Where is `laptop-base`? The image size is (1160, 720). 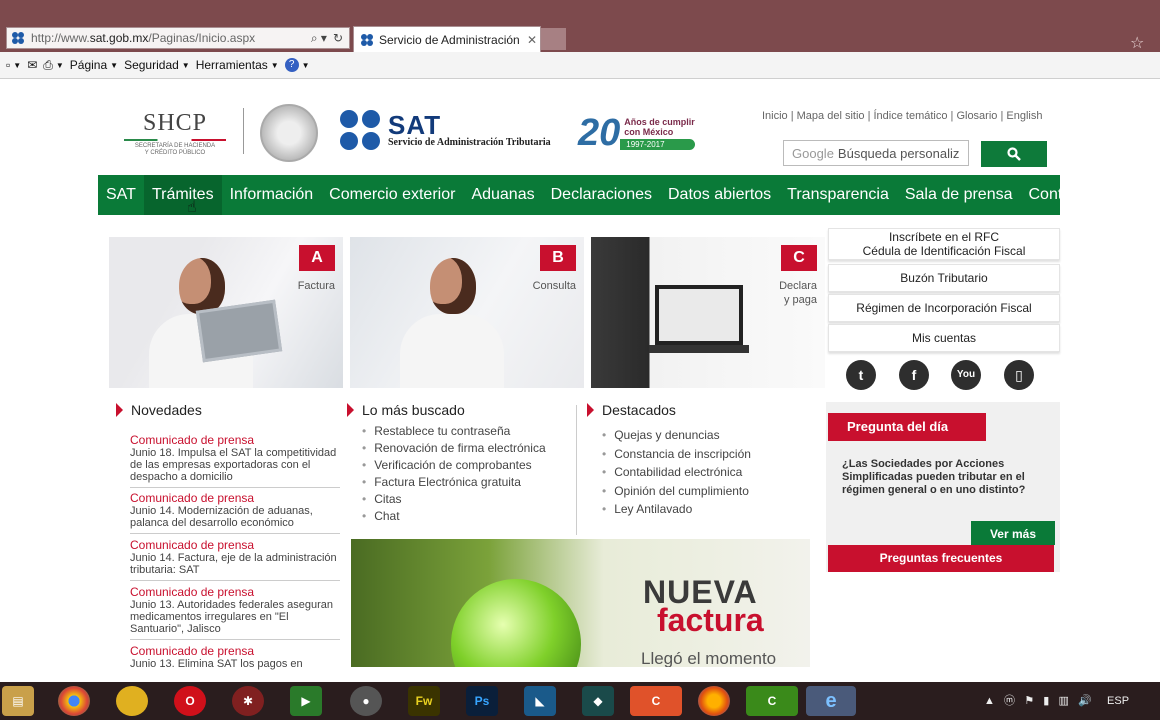
laptop-base is located at coordinates (699, 349).